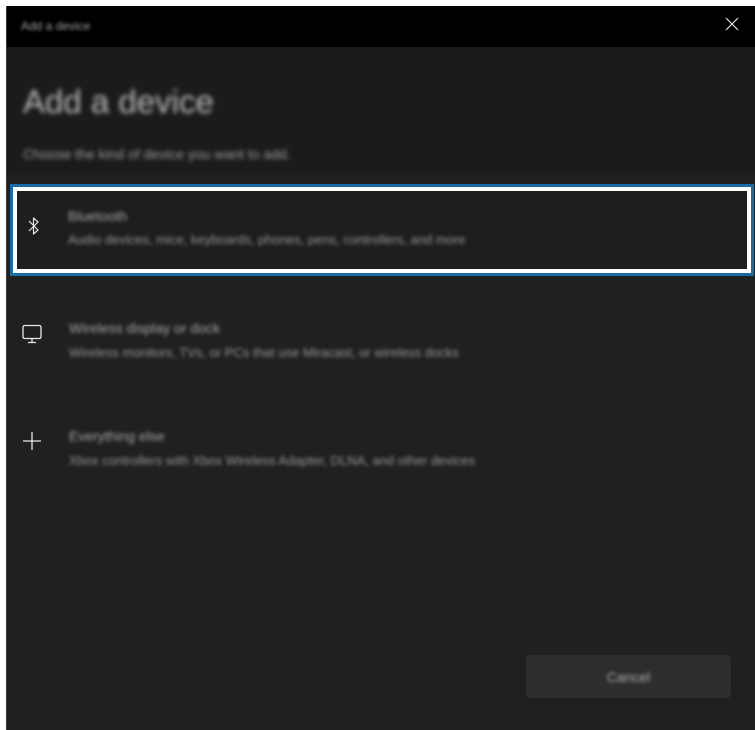  I want to click on close-button, so click(732, 26).